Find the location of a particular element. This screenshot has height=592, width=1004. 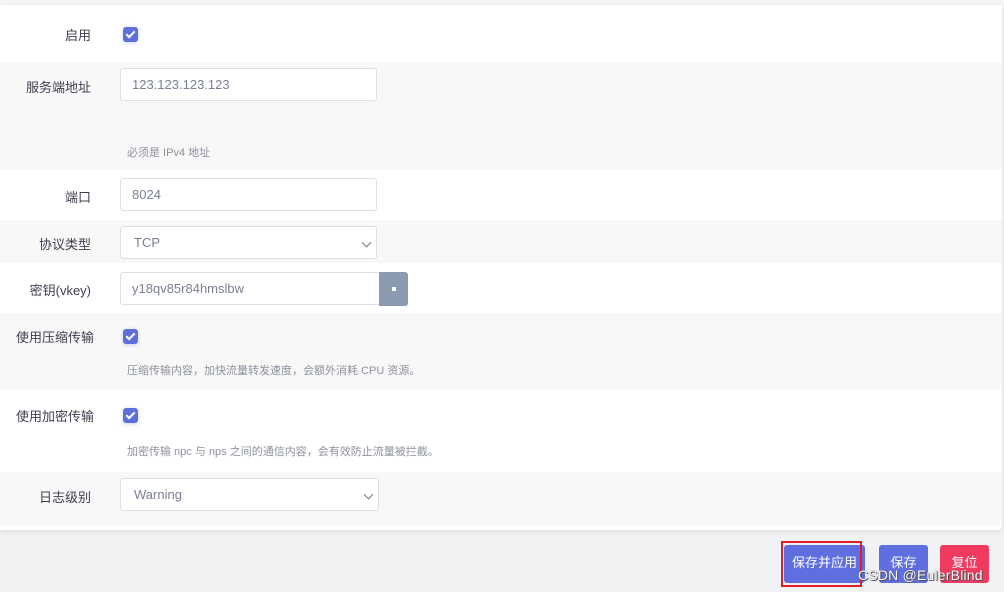

crypt-help: 加密传输 npc 与 nps 之间的通信内容，会有效防止流量被拦截。 is located at coordinates (283, 452).